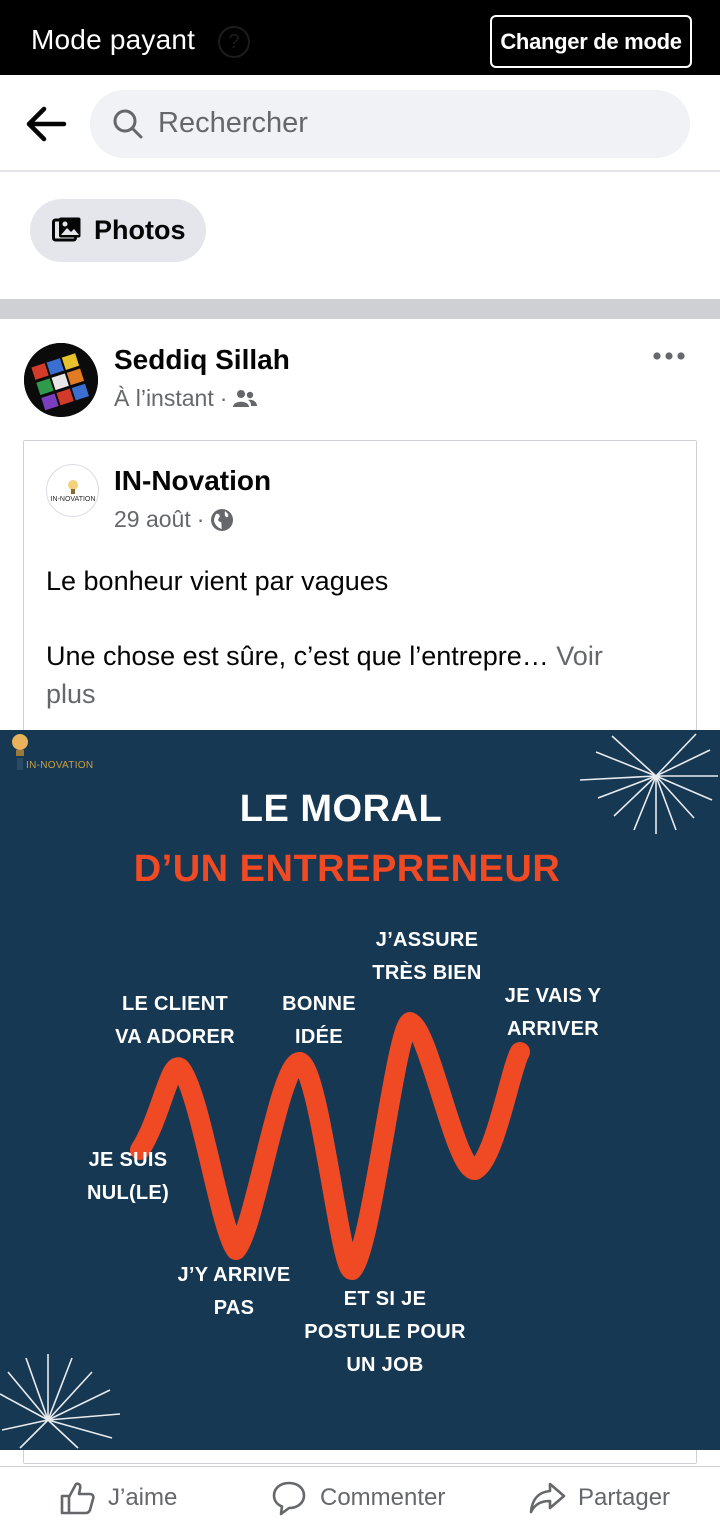  I want to click on label-line: VA ADORER, so click(175, 1037).